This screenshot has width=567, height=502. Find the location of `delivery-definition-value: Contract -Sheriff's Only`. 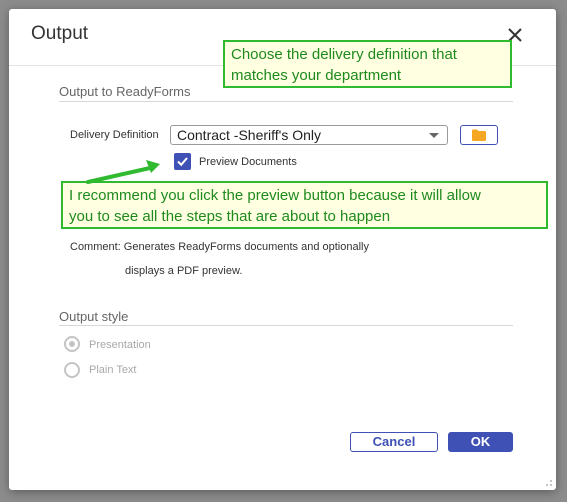

delivery-definition-value: Contract -Sheriff's Only is located at coordinates (249, 135).